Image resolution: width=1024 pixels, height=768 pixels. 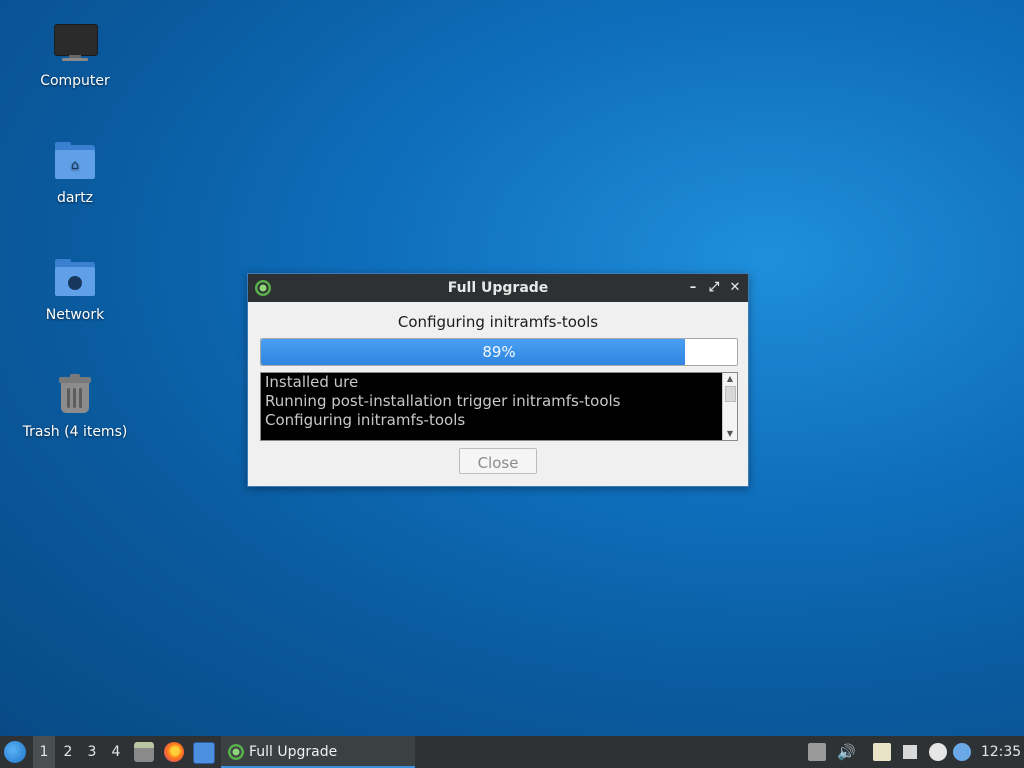 I want to click on log-line: Installed ure, so click(x=312, y=382).